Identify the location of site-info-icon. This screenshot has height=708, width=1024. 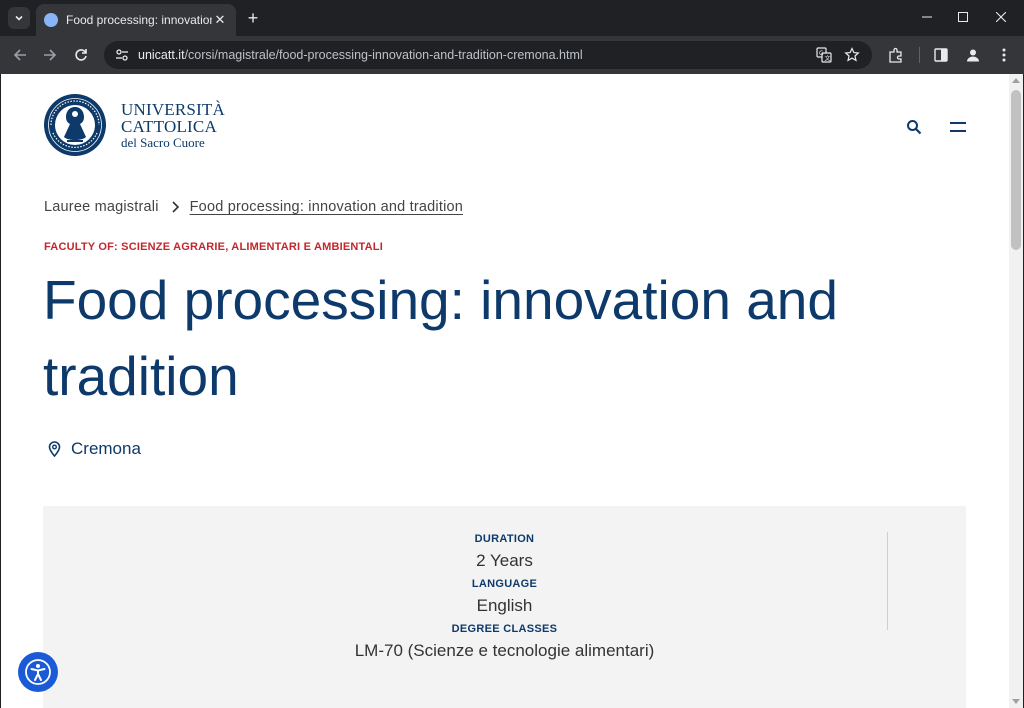
(122, 55).